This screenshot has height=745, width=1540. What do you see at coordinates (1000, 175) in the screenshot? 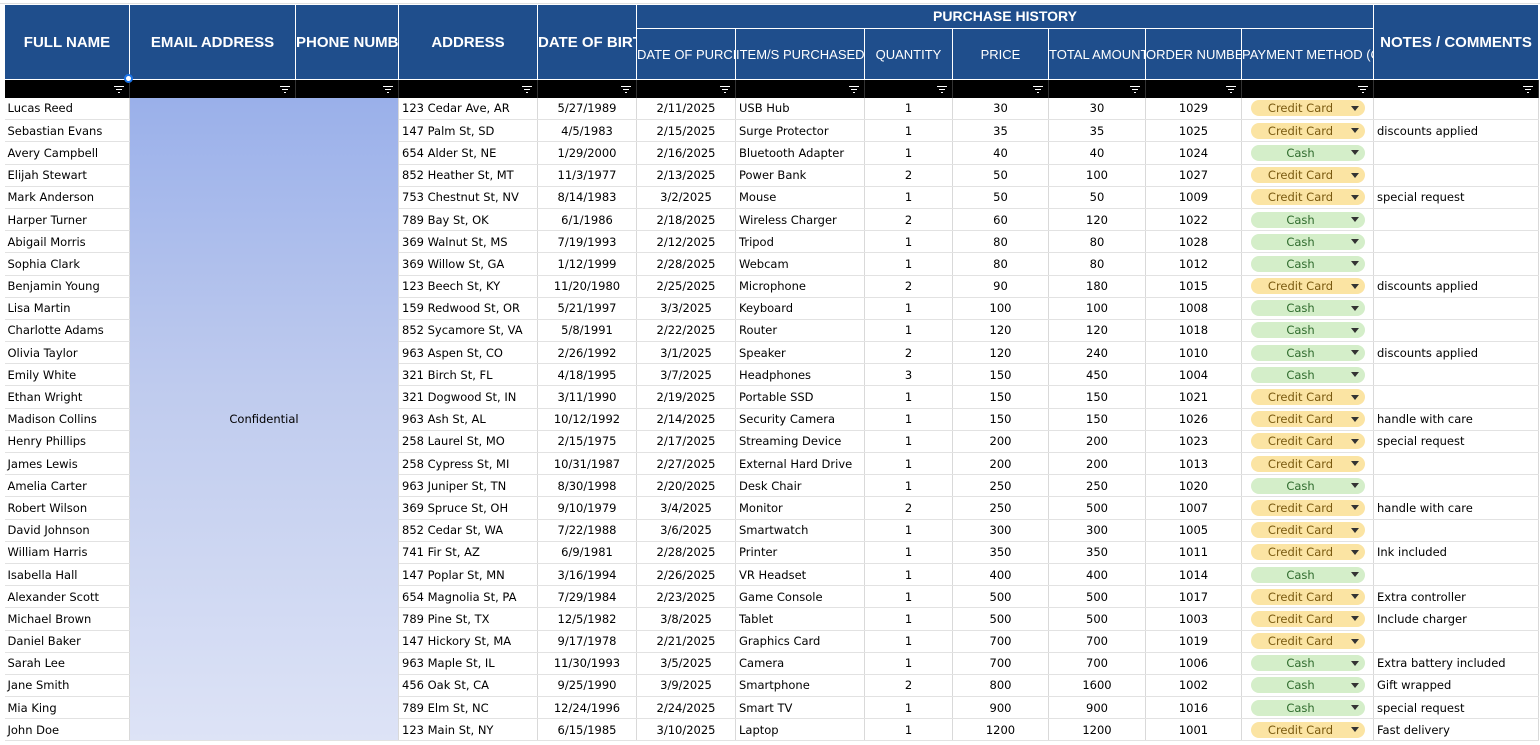
I see `cell-price: 50` at bounding box center [1000, 175].